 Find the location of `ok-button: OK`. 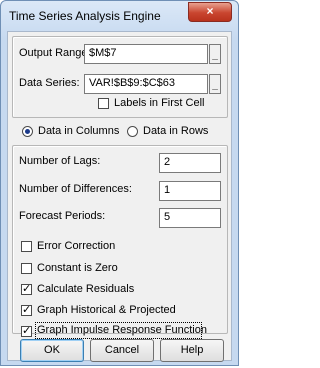

ok-button: OK is located at coordinates (52, 350).